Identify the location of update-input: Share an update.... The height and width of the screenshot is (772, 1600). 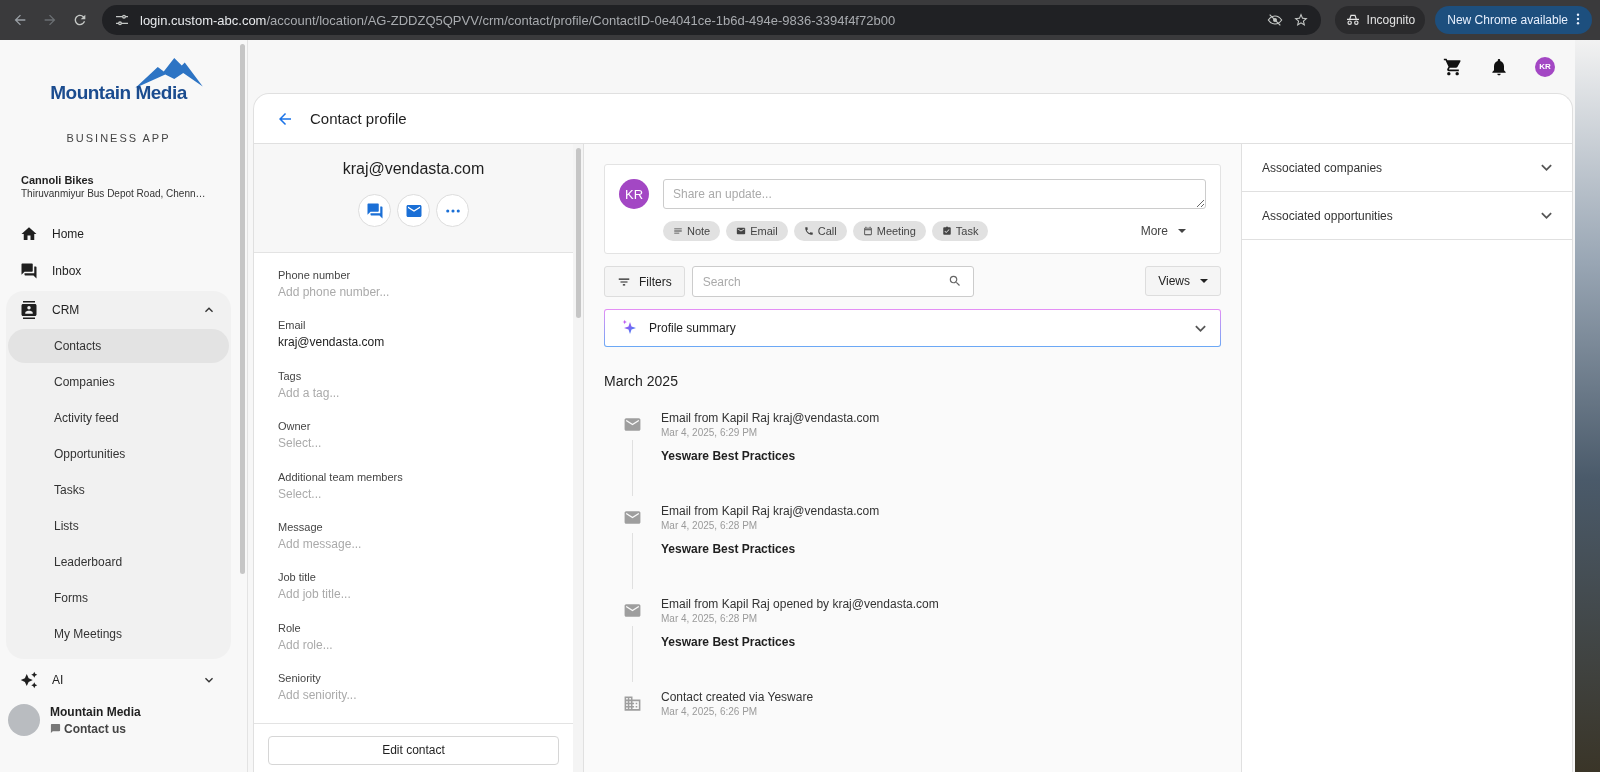
(934, 194).